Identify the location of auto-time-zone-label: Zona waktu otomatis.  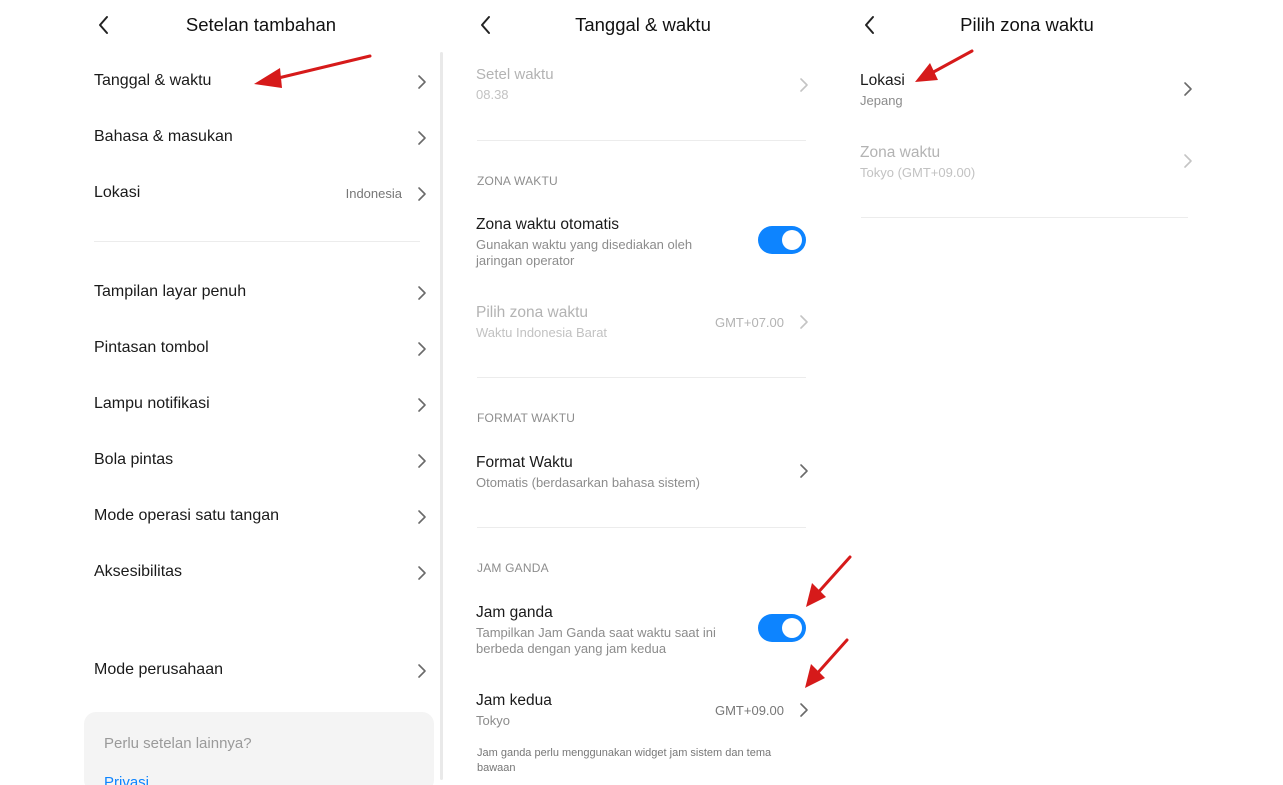
(548, 224).